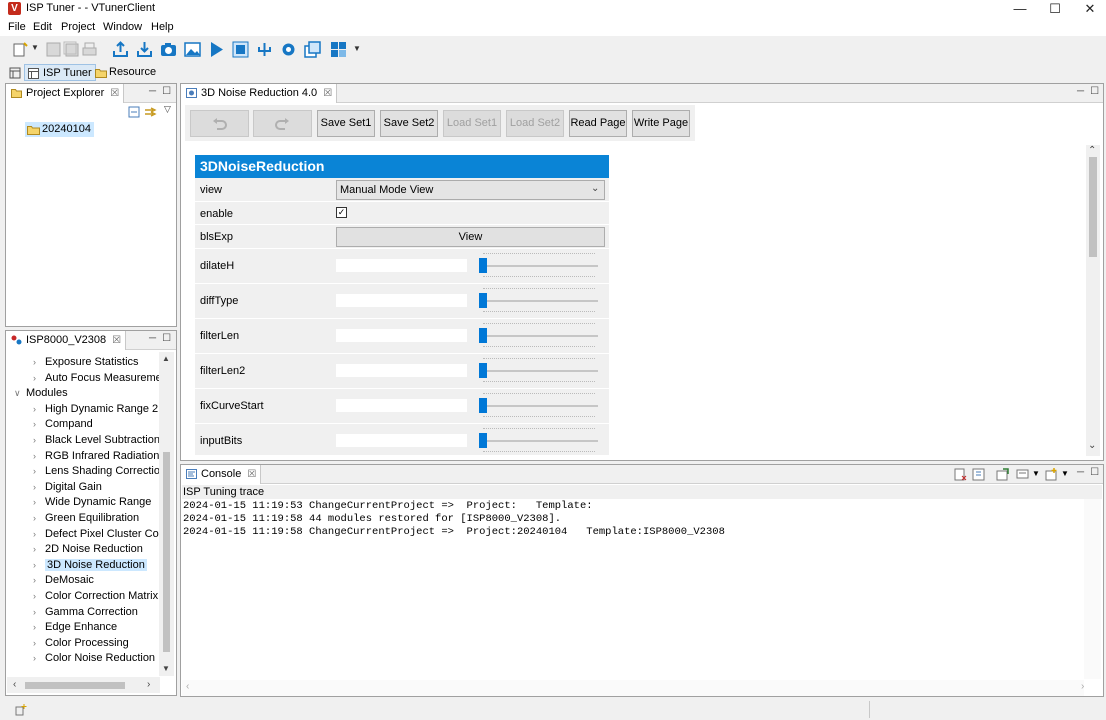 This screenshot has height=720, width=1106. Describe the element at coordinates (166, 668) in the screenshot. I see `scroll-down-icon: ▼` at that location.